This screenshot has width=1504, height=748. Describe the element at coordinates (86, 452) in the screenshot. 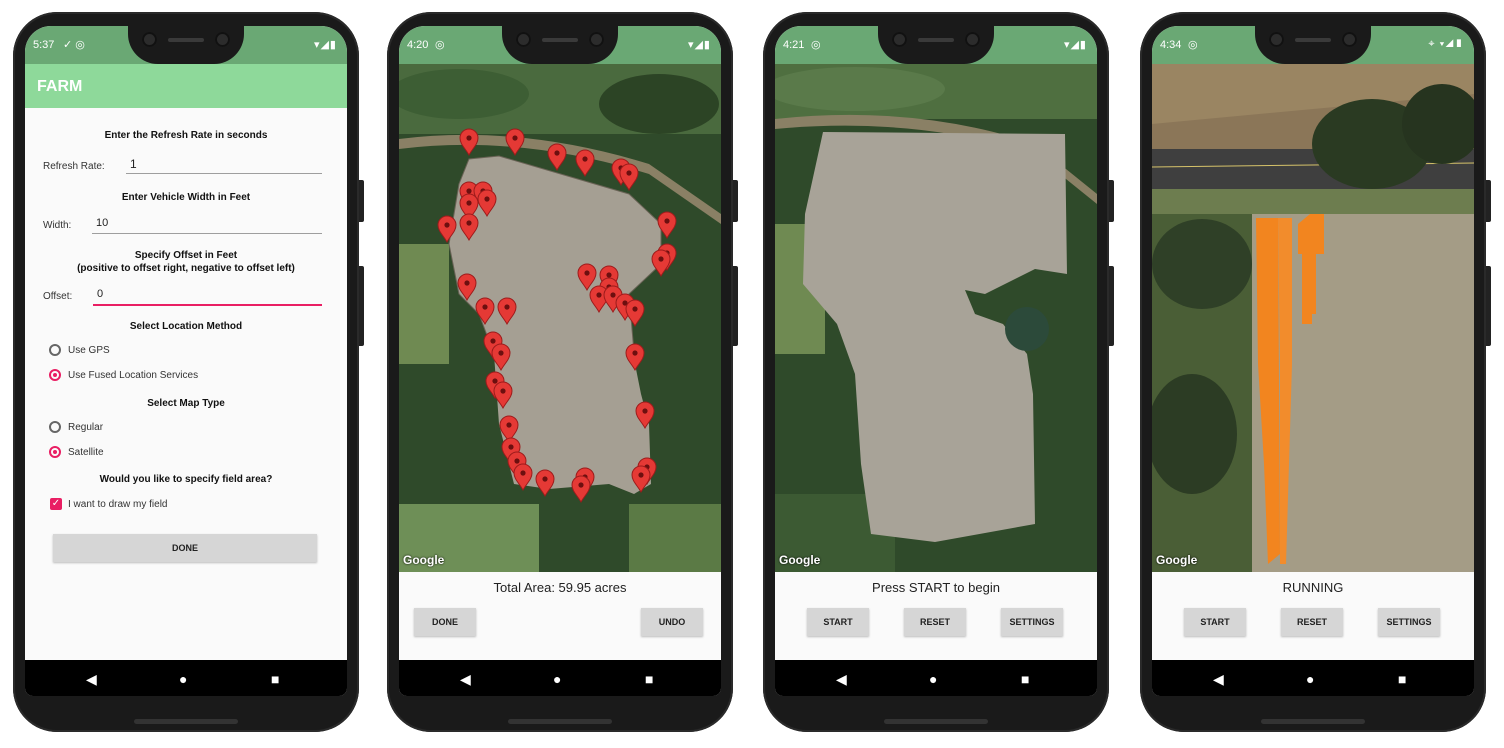

I see `satellite-label: Satellite` at that location.